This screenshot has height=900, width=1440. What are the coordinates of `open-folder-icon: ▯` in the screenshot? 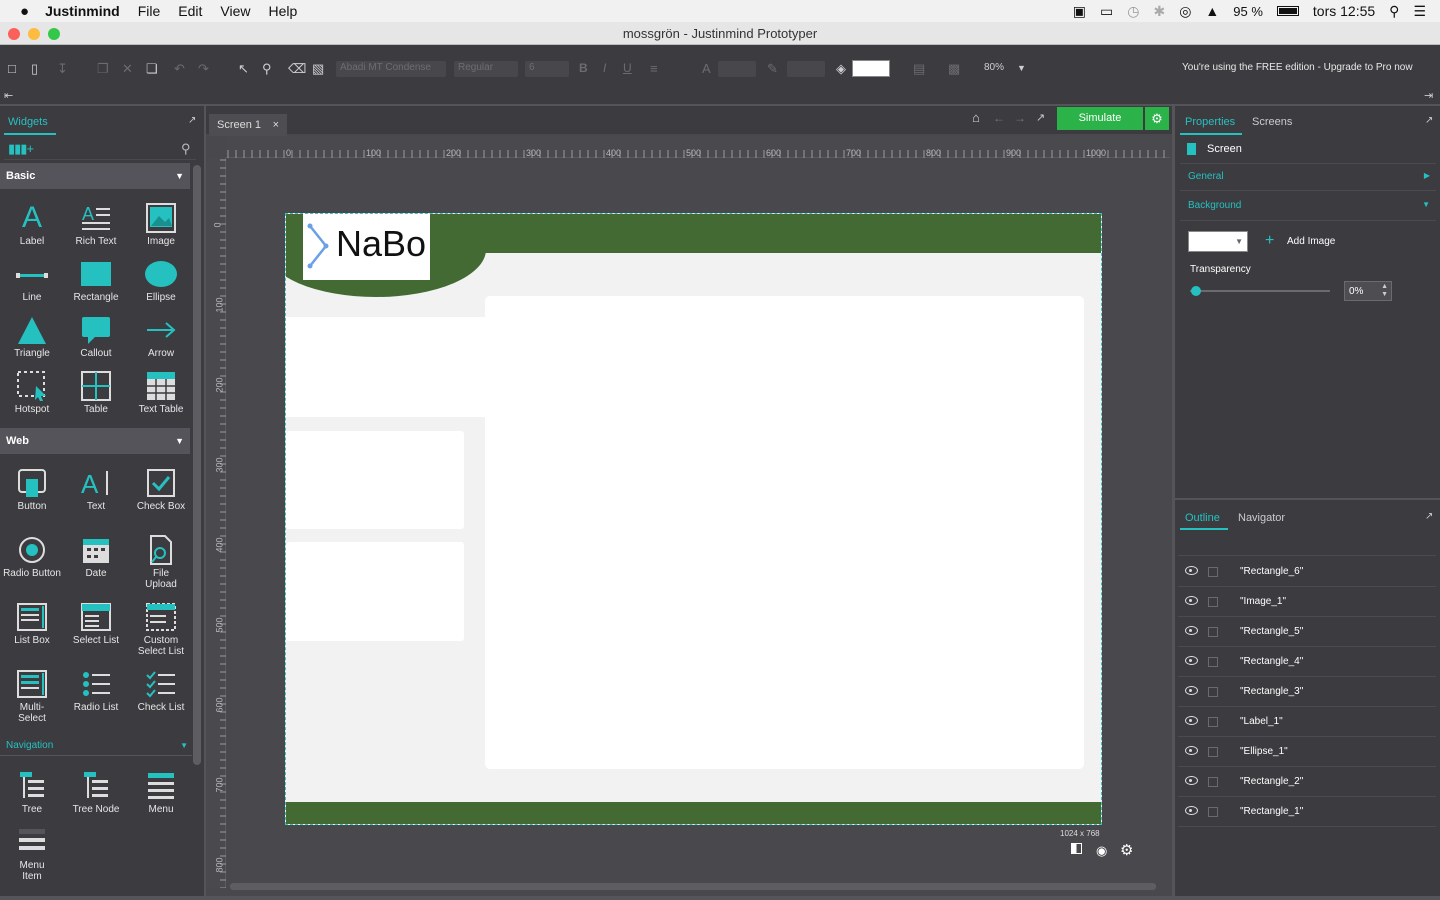 It's located at (34, 69).